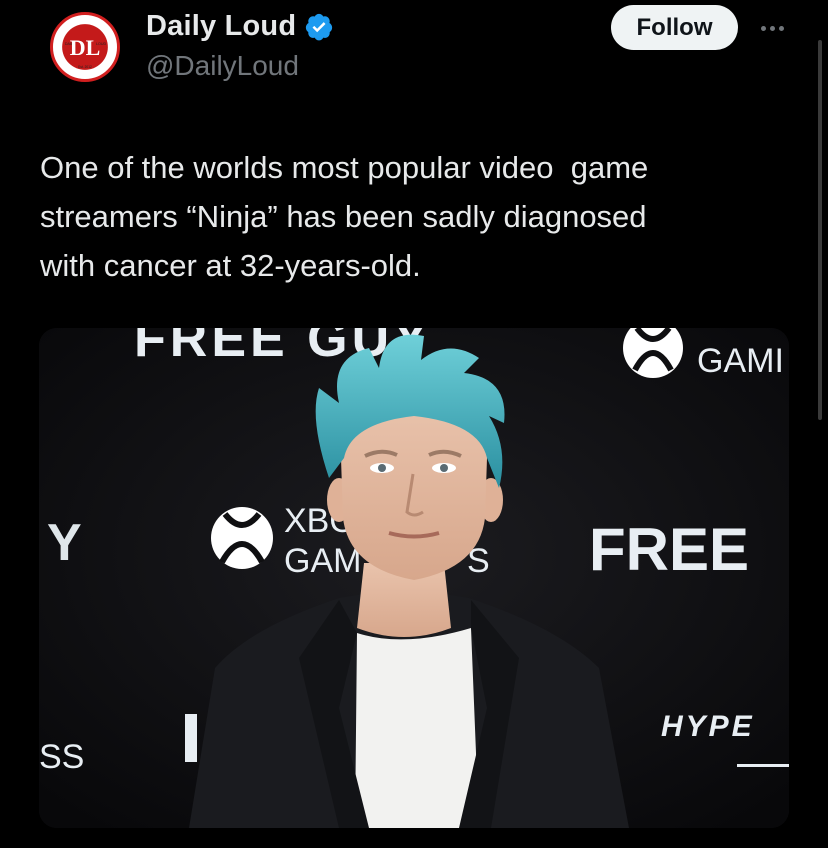  I want to click on avatar-logo-text: DL, so click(85, 47).